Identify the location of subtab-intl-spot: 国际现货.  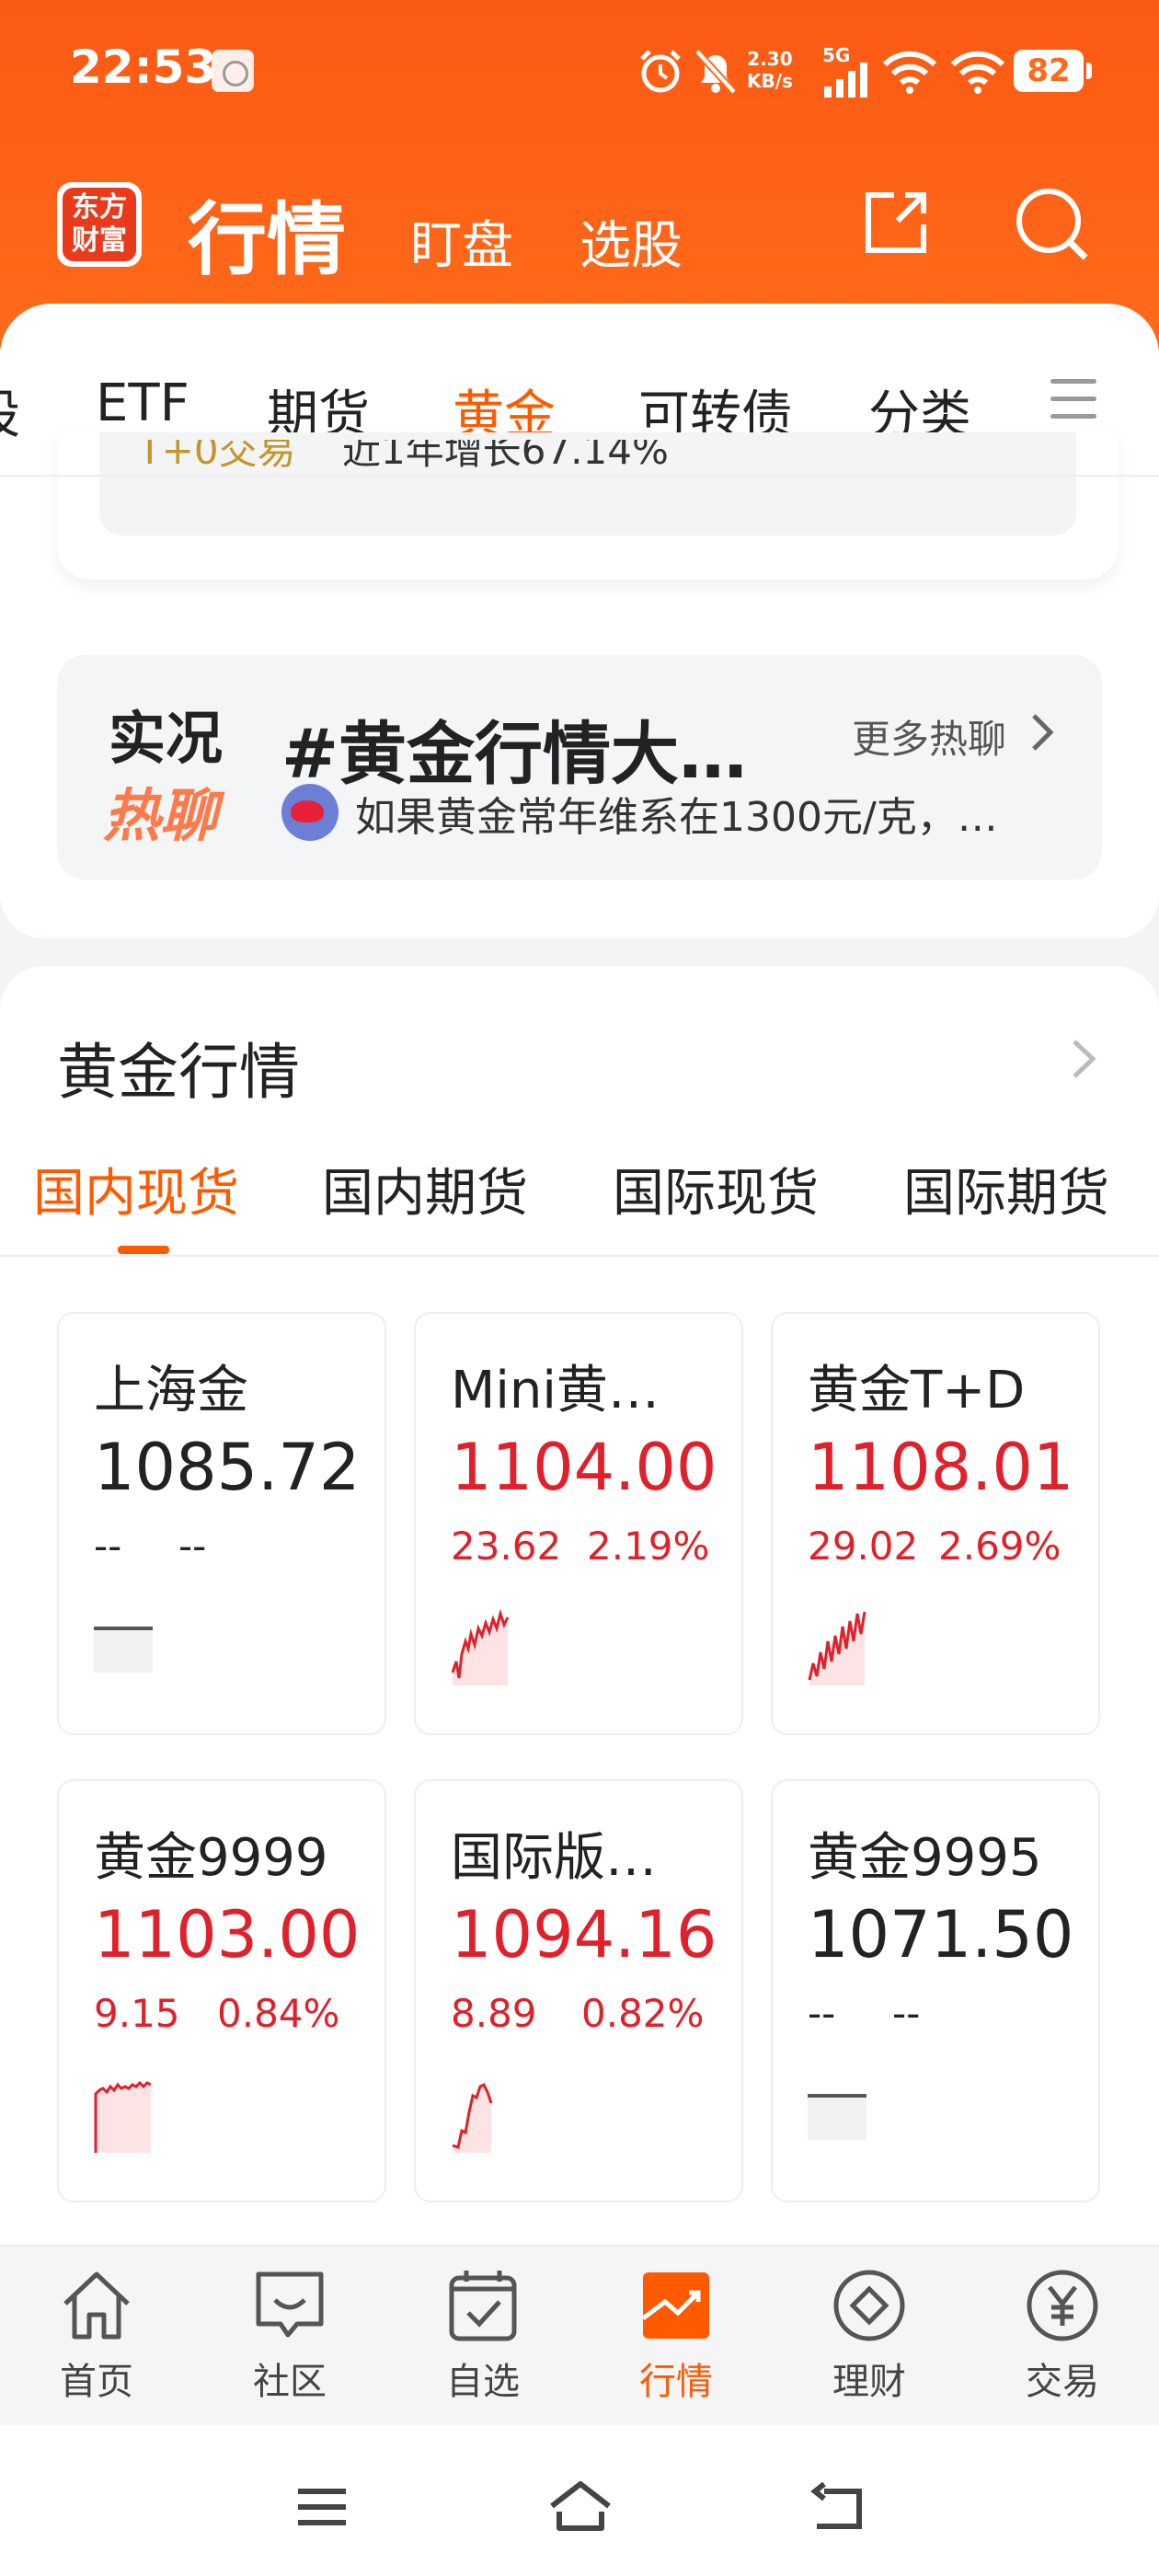
(716, 1189).